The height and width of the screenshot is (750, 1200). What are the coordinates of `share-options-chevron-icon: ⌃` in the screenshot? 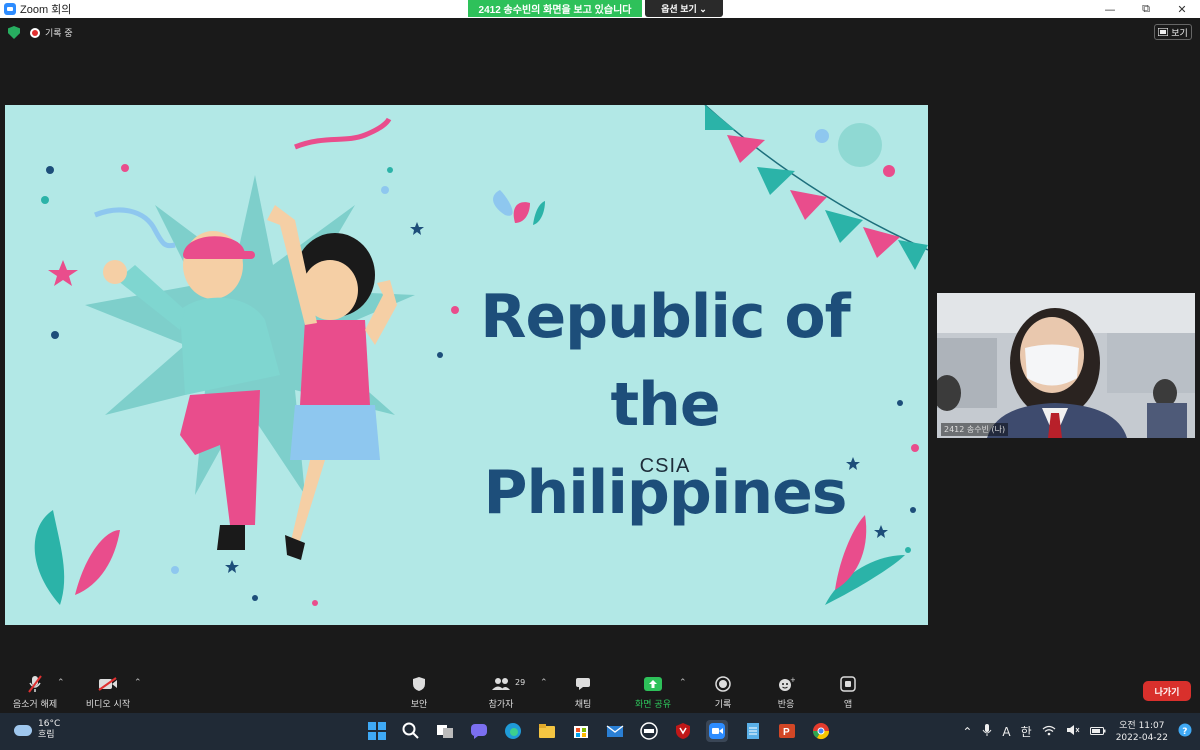 It's located at (683, 683).